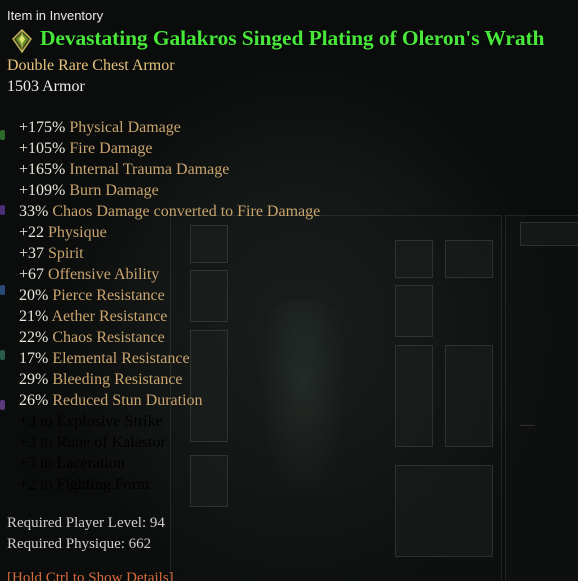 The width and height of the screenshot is (578, 581). Describe the element at coordinates (169, 190) in the screenshot. I see `stat-line: +109% Burn Damage` at that location.